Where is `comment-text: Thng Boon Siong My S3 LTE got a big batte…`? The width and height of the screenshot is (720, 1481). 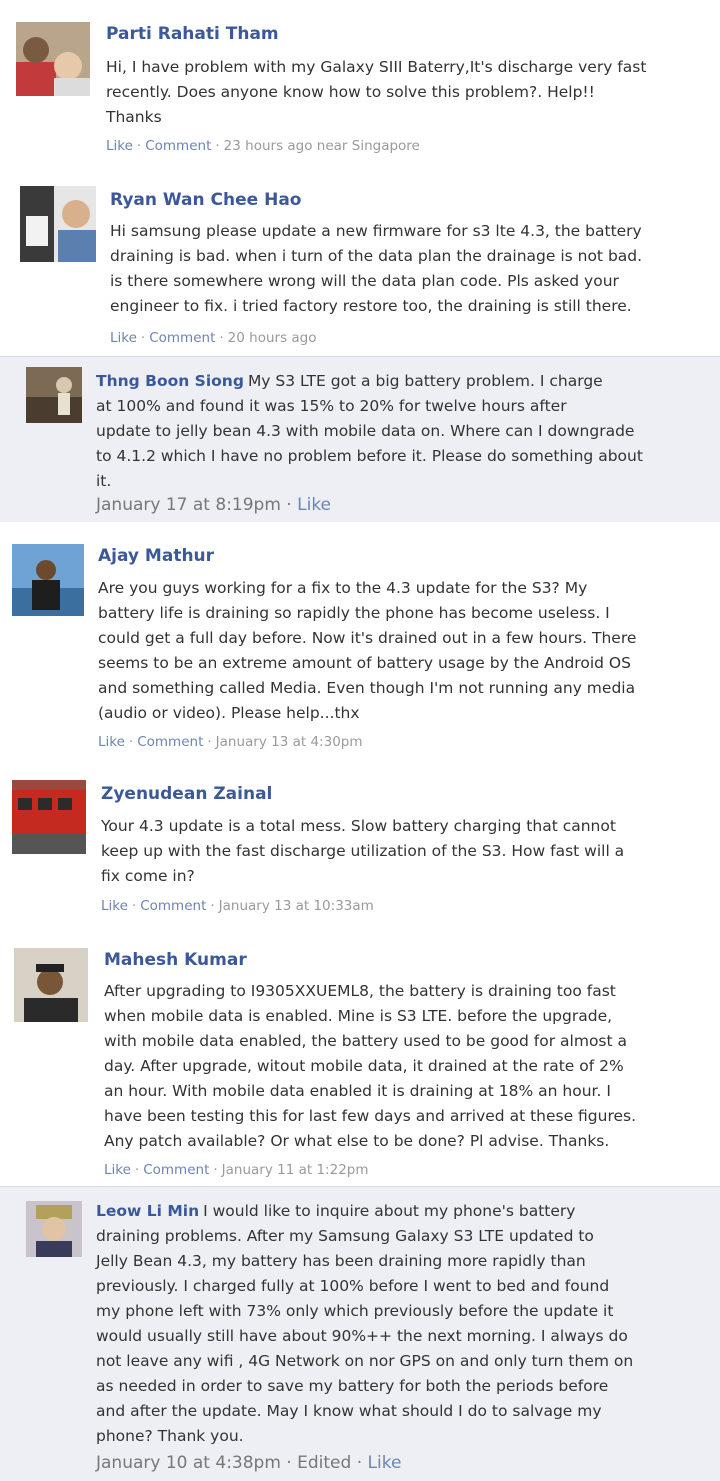 comment-text: Thng Boon Siong My S3 LTE got a big batte… is located at coordinates (369, 431).